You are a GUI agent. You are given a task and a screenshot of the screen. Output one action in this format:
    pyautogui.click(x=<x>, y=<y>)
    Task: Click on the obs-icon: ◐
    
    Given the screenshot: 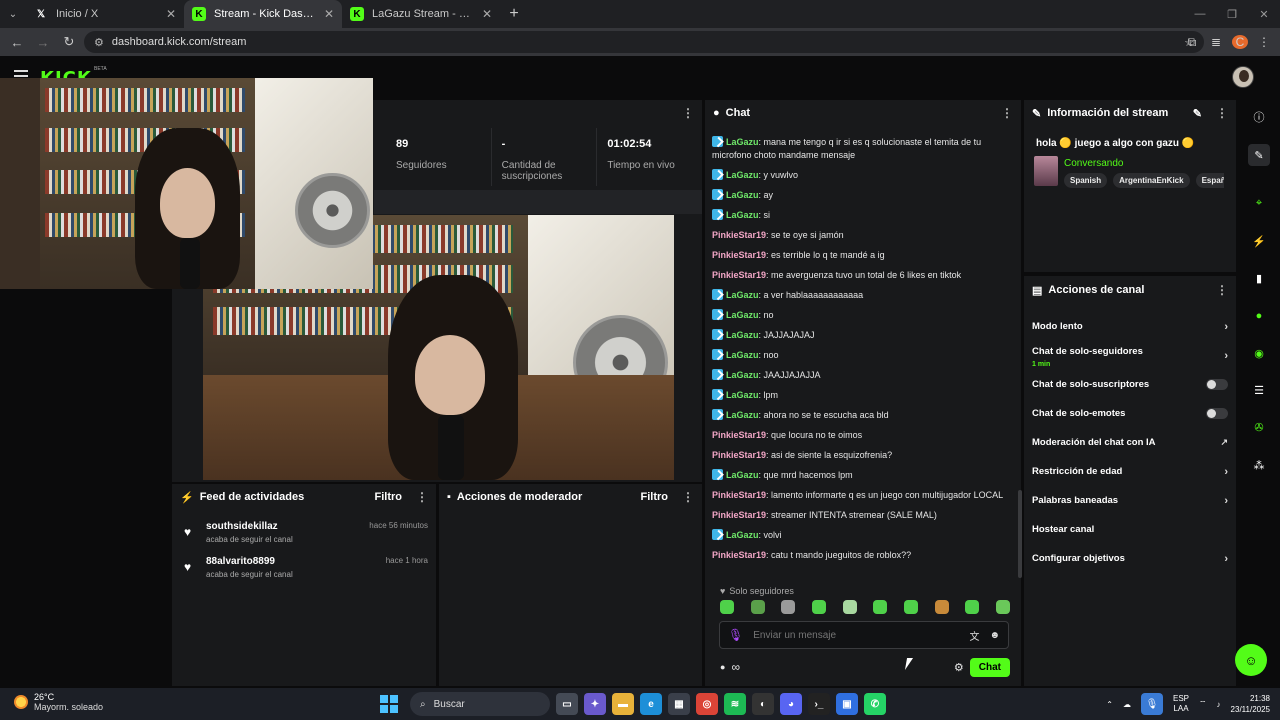 What is the action you would take?
    pyautogui.click(x=763, y=704)
    